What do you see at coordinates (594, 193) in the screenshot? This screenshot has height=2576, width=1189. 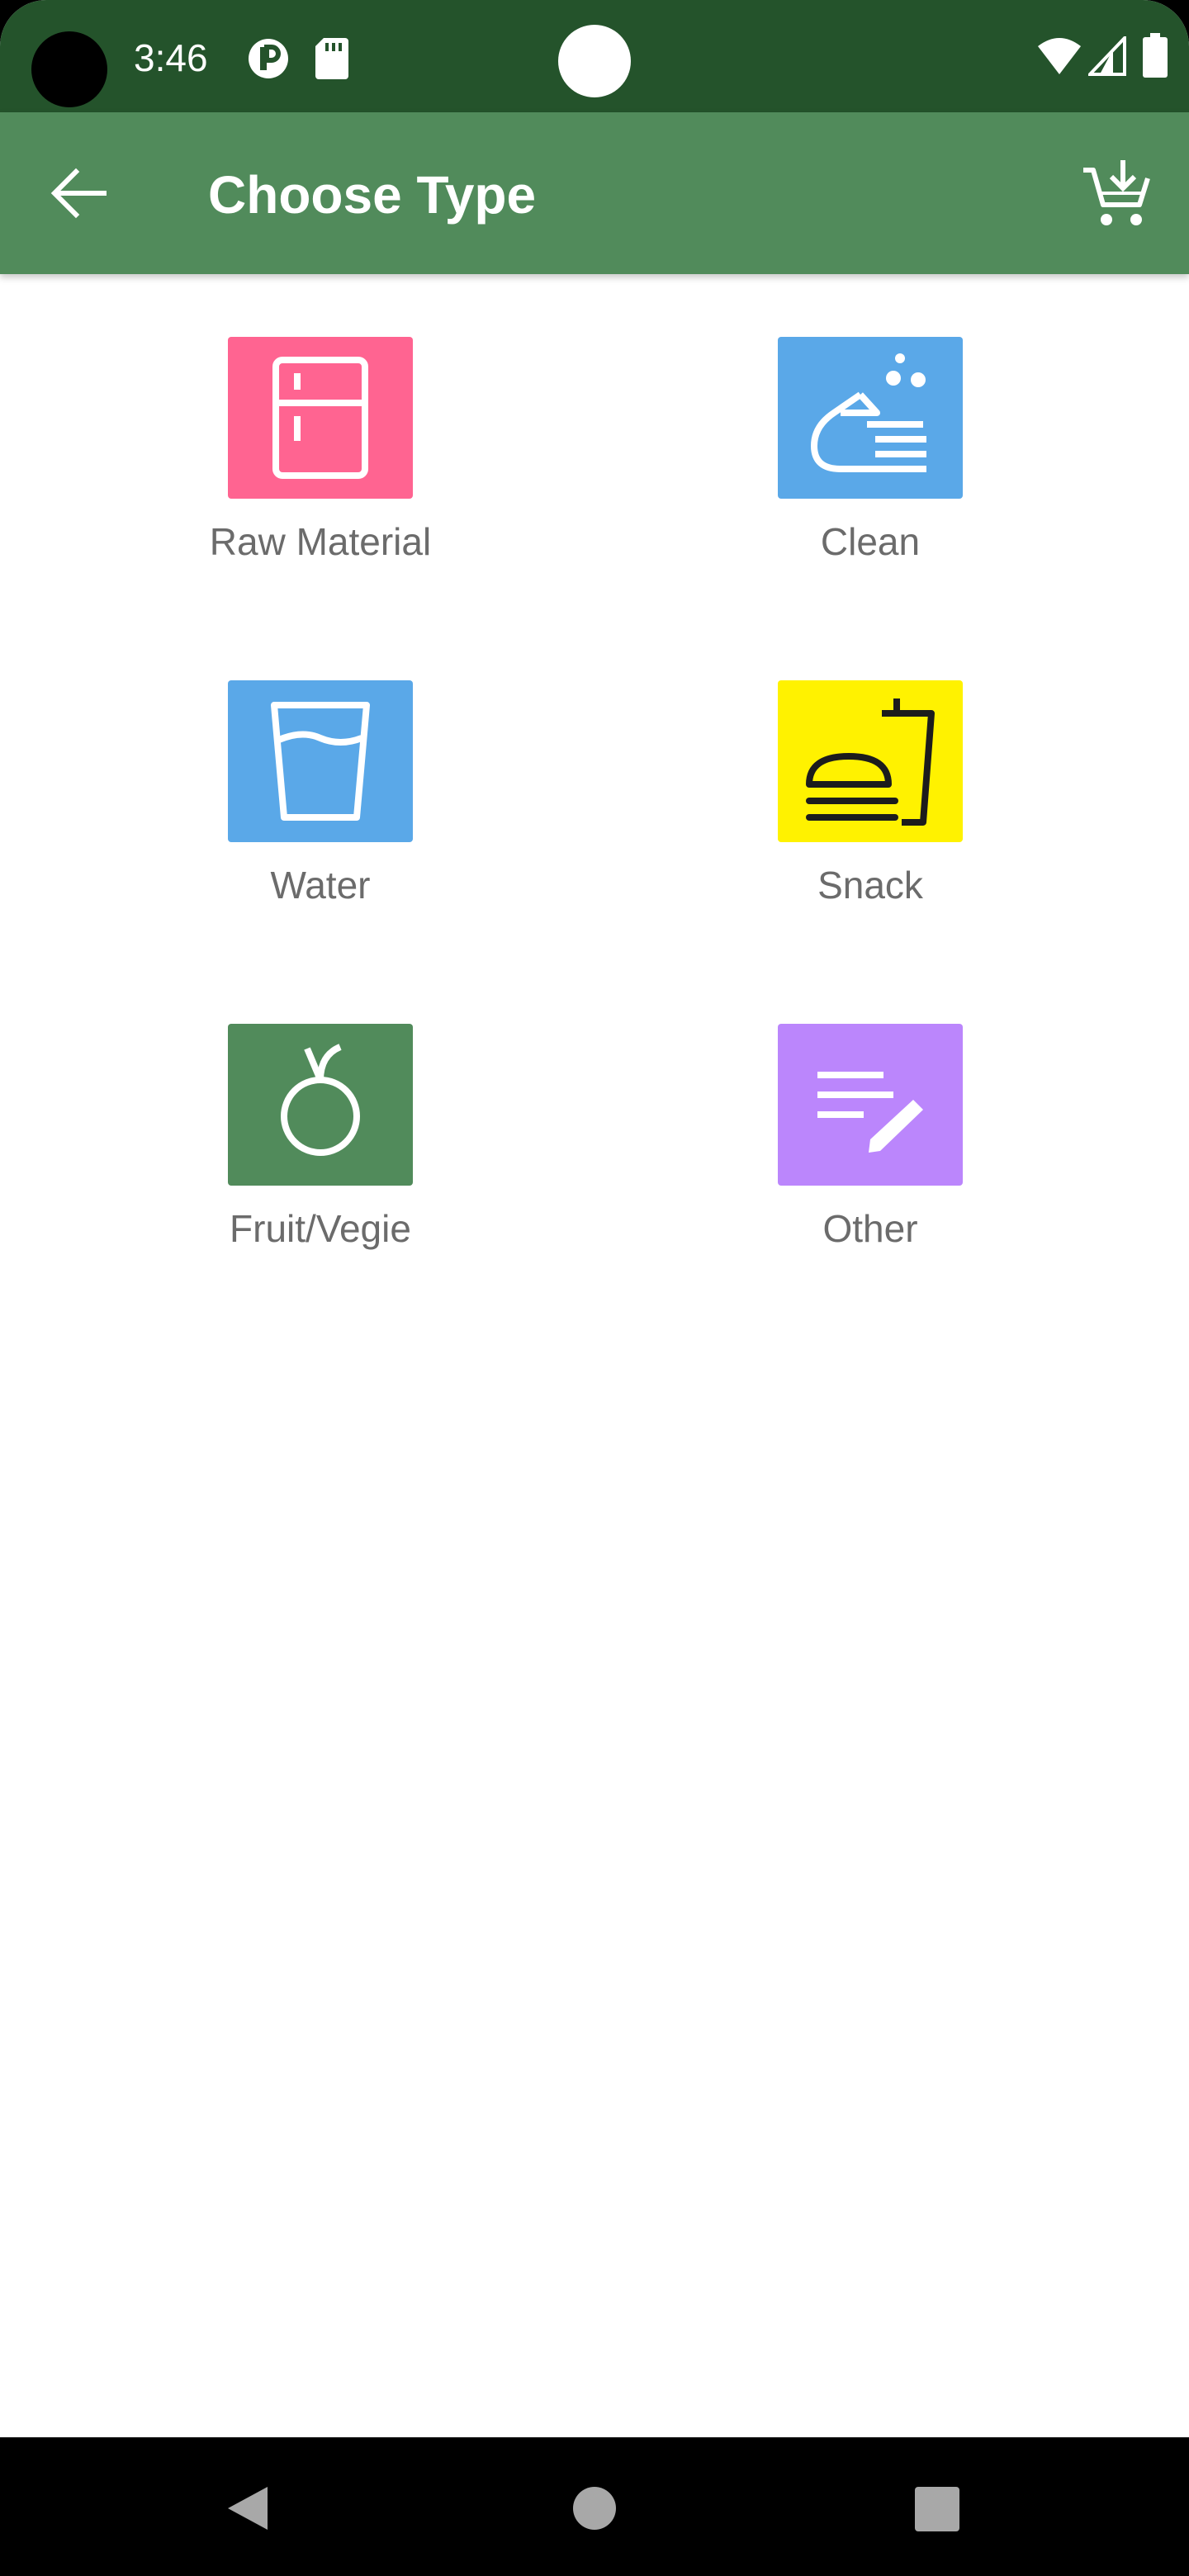 I see `app-bar: Choose Type` at bounding box center [594, 193].